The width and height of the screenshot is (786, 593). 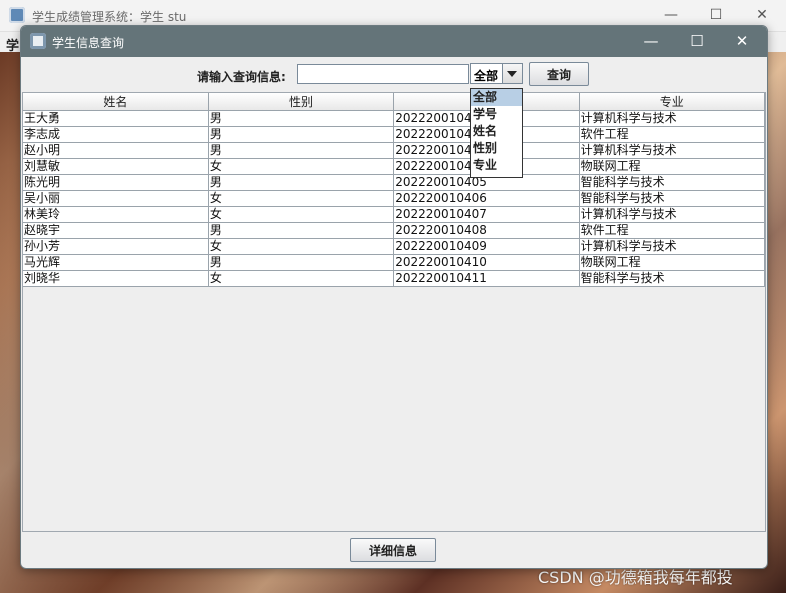 I want to click on dropdown-option: 专业, so click(x=496, y=165).